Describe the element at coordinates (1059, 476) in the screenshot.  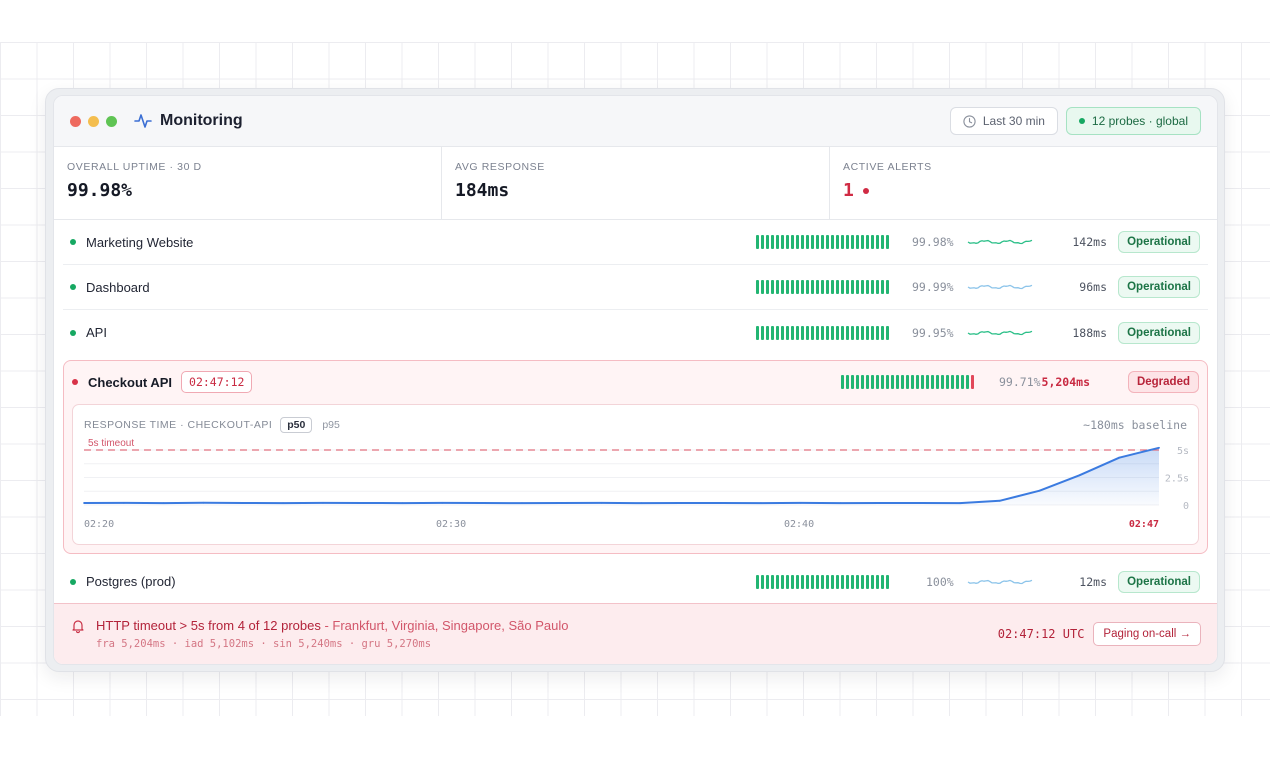
I see `spike-area` at that location.